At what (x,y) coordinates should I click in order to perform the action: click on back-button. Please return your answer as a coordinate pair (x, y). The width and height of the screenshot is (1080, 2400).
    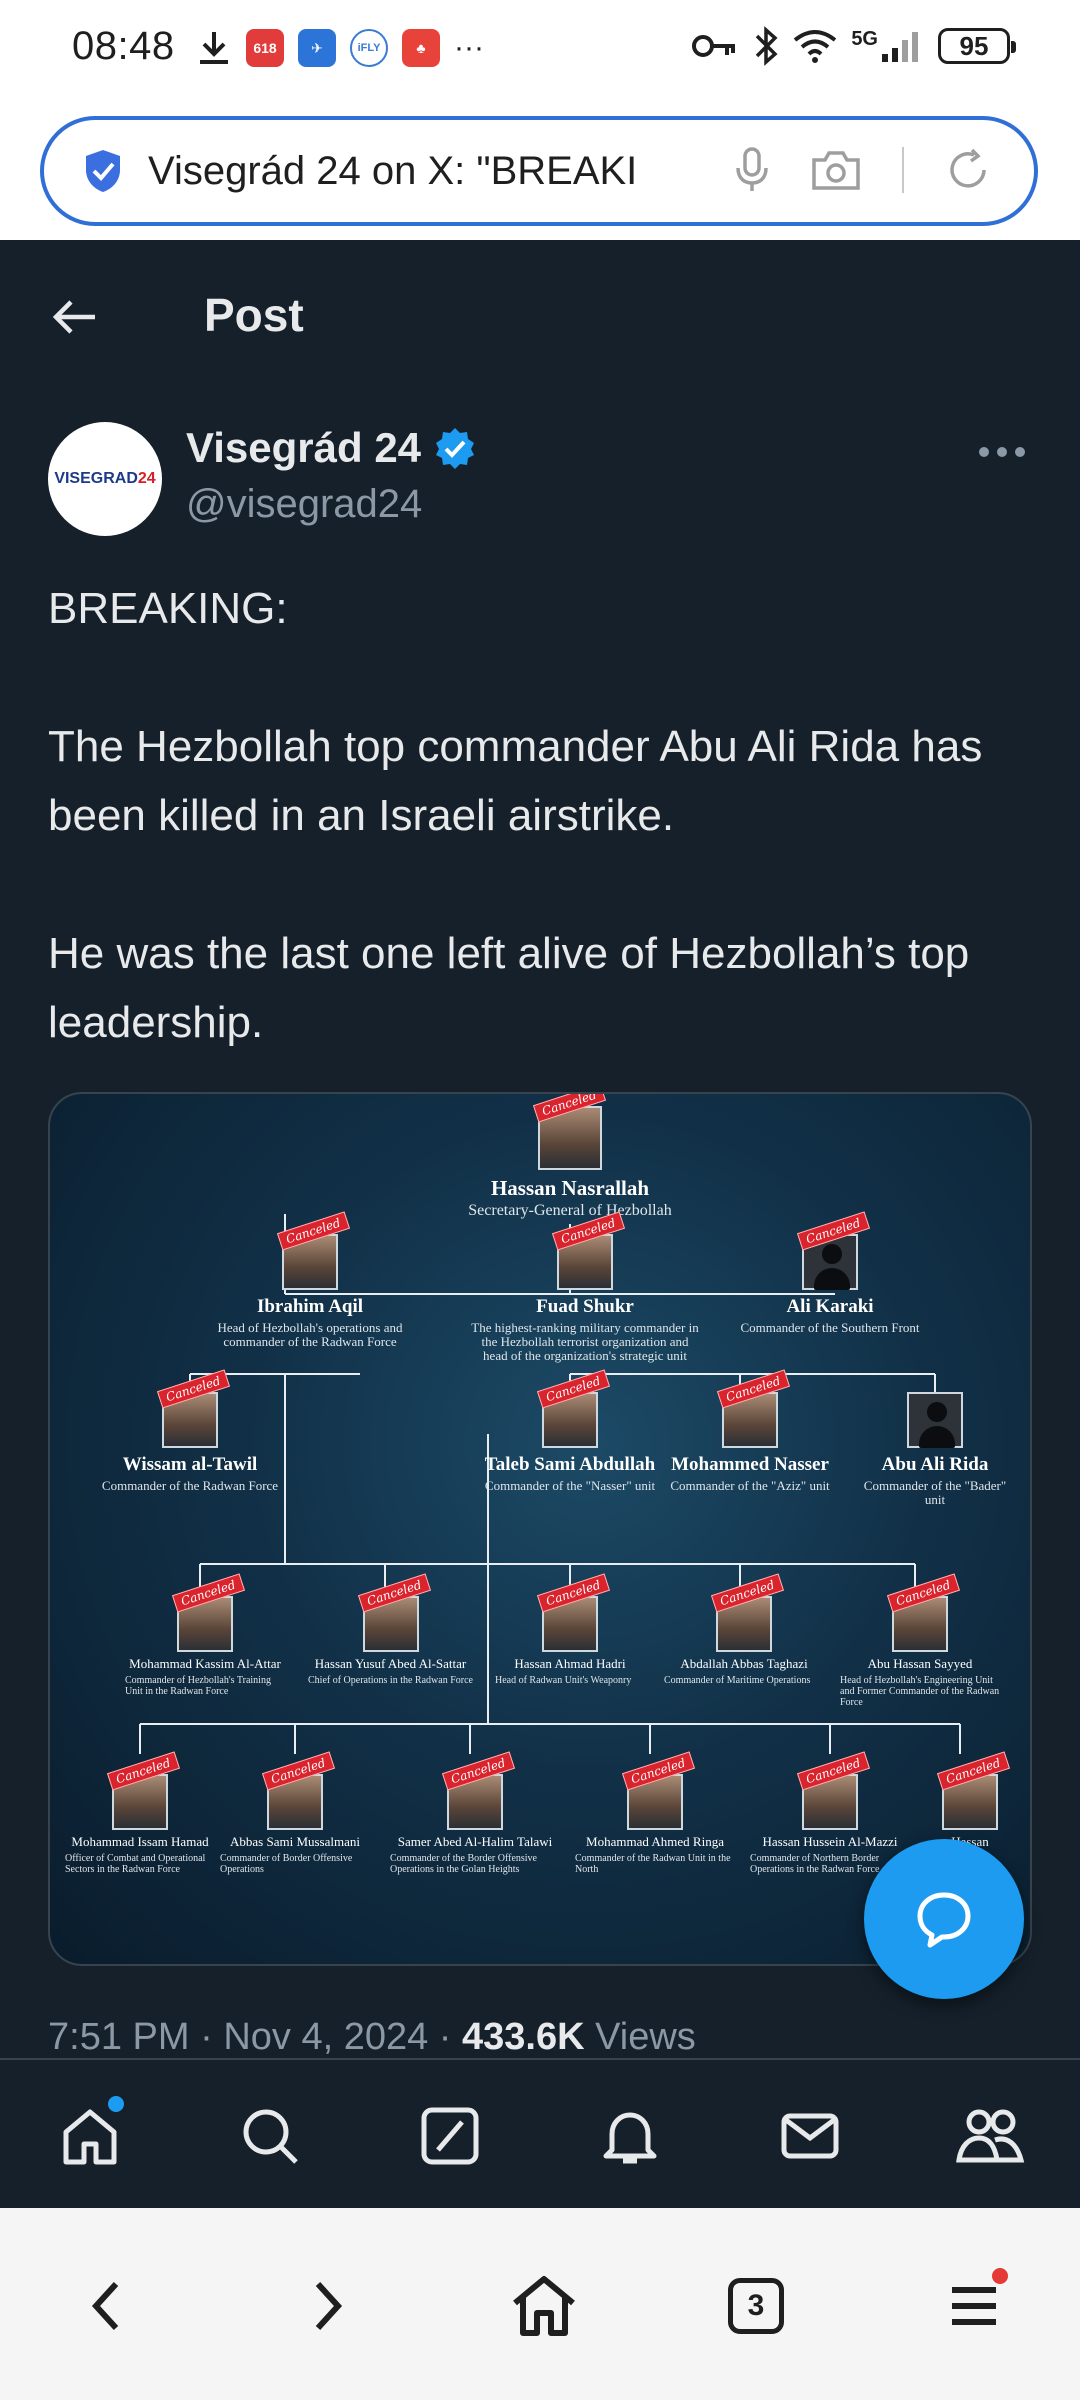
    Looking at the image, I should click on (75, 317).